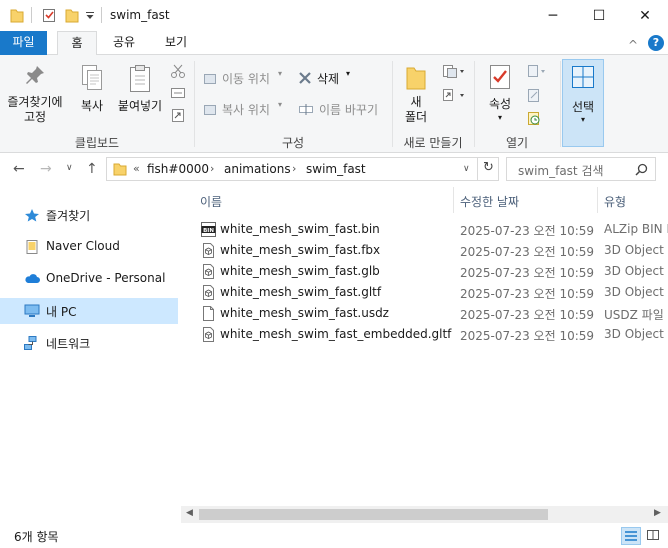  I want to click on history-icon, so click(534, 118).